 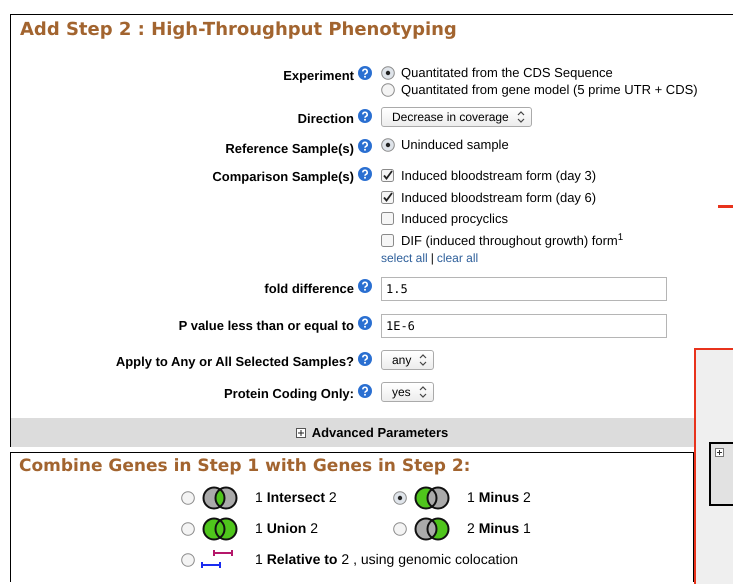 I want to click on operation-label: 1 Relative to 2 , using genomic colocation, so click(x=386, y=559).